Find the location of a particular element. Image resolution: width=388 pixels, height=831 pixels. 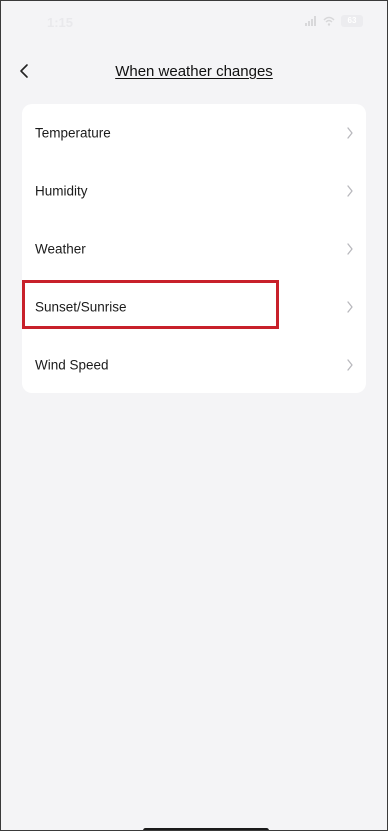

list-item-humidity: Humidity is located at coordinates (194, 191).